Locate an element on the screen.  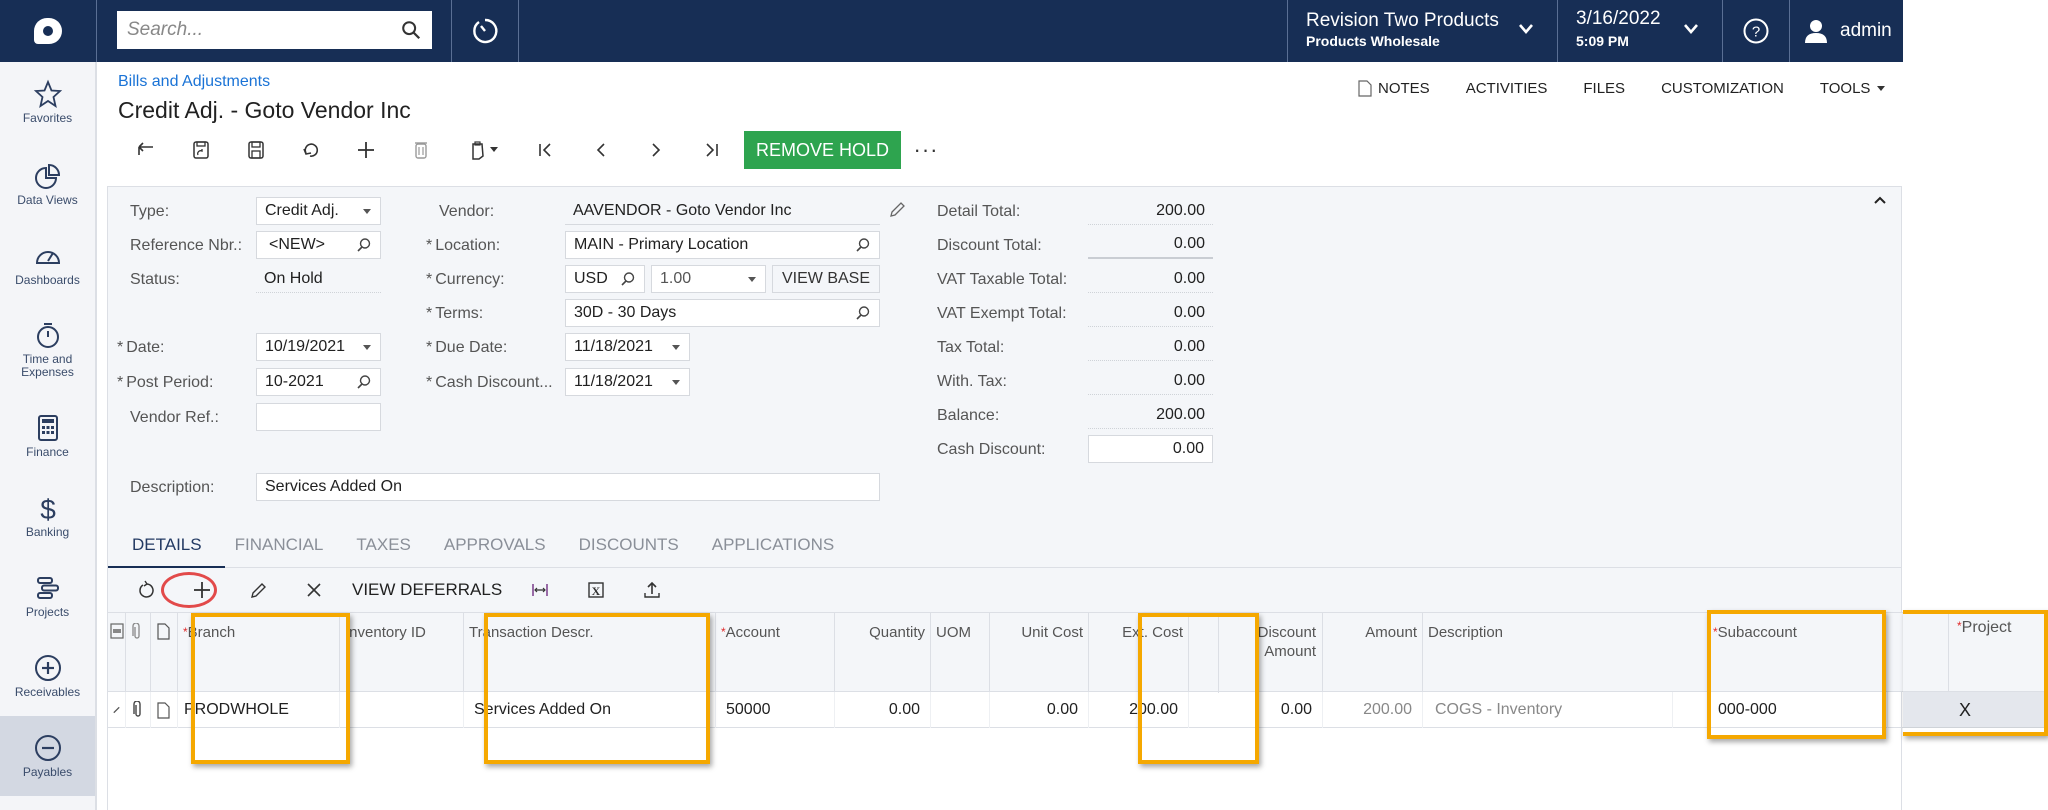
first-record-button is located at coordinates (545, 150).